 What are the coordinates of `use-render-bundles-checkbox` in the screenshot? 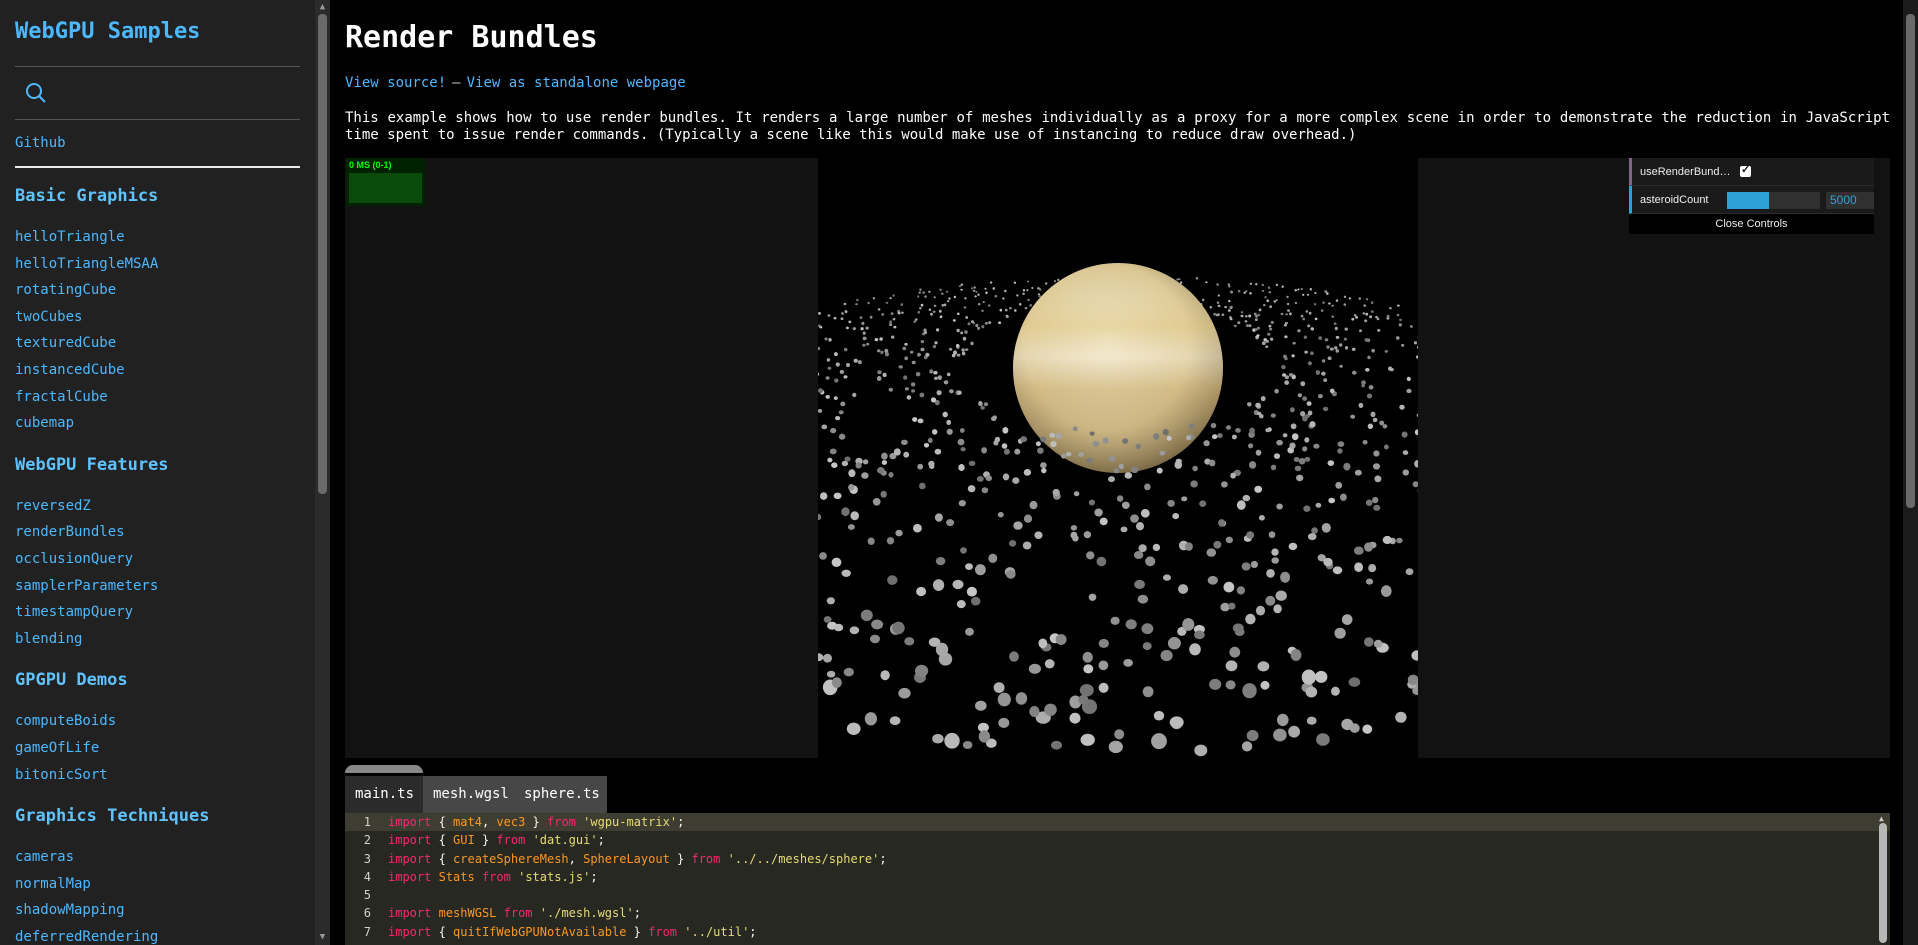 It's located at (1745, 170).